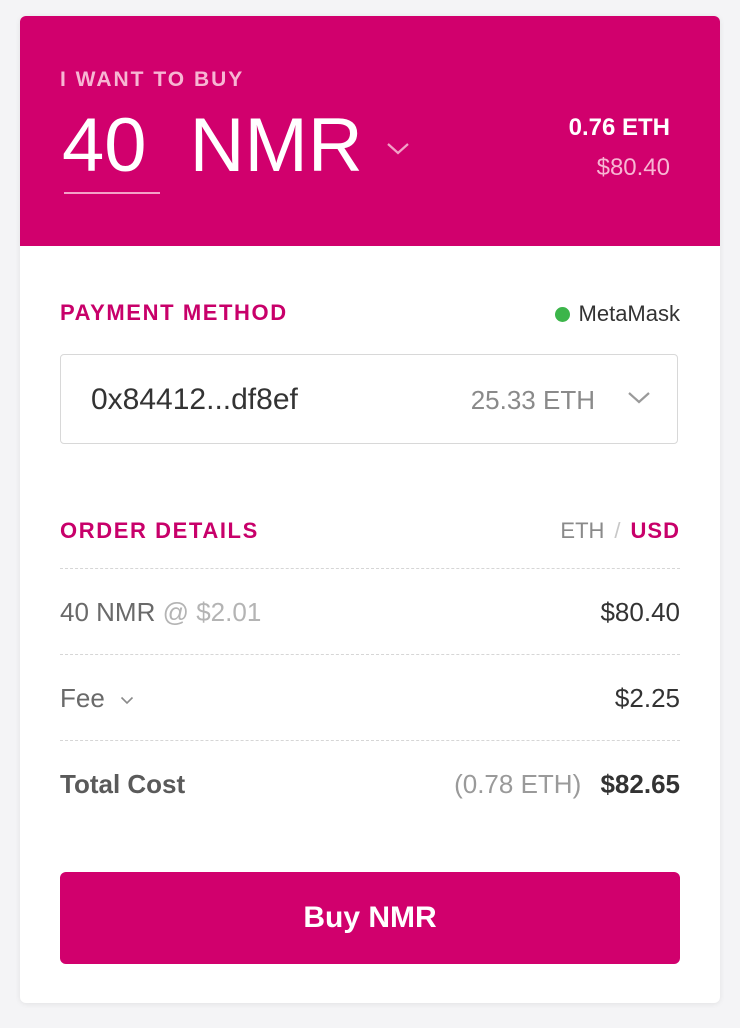 This screenshot has width=740, height=1028. I want to click on amount-display: 40 NMR, so click(212, 146).